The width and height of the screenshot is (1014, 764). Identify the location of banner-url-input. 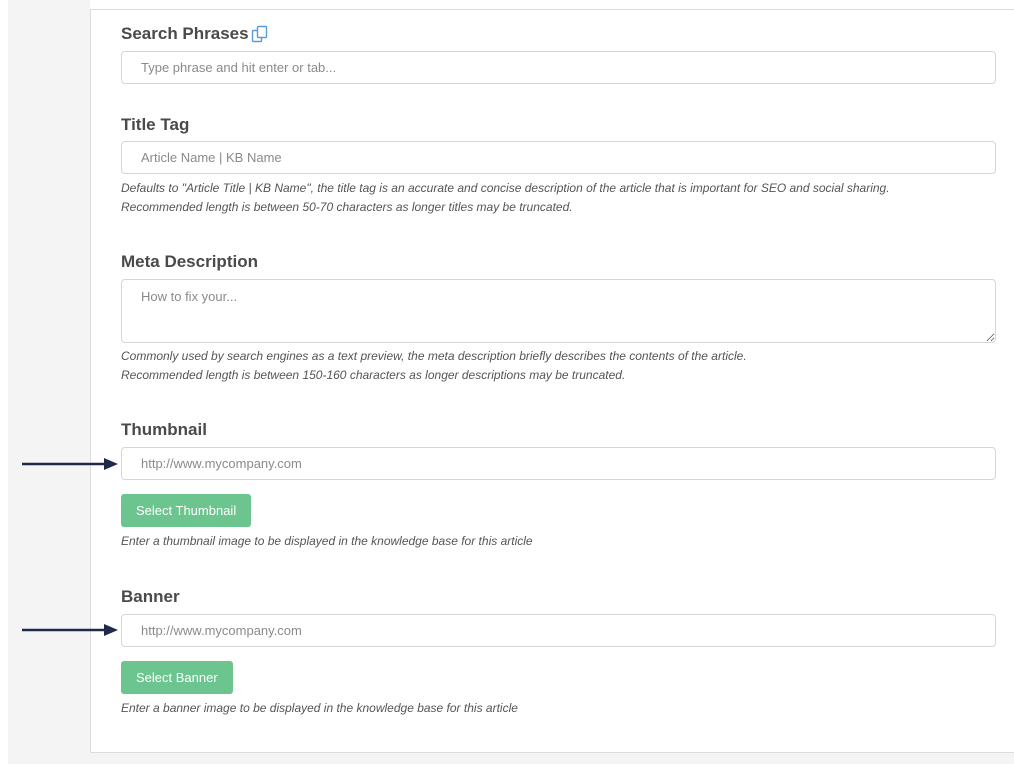
(558, 630).